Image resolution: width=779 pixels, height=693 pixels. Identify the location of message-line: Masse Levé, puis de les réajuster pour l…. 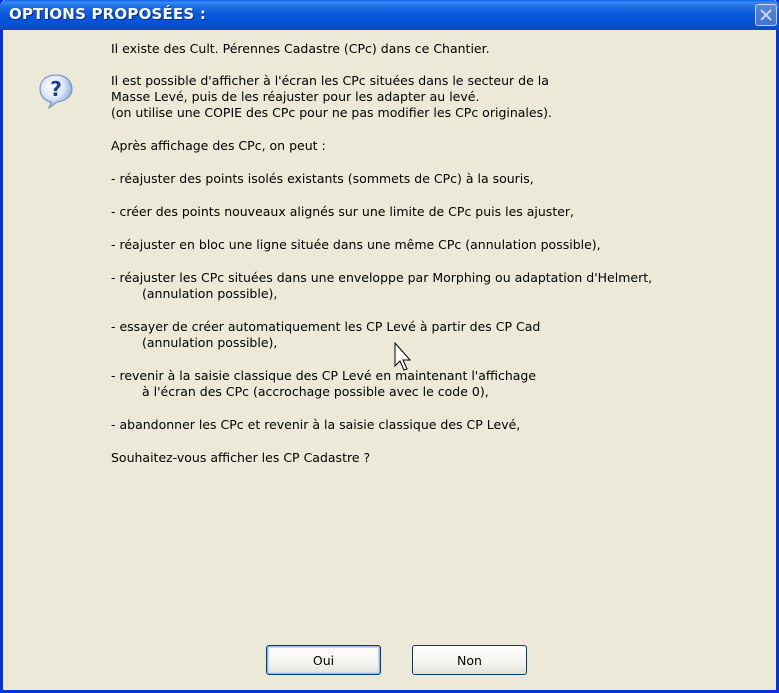
(295, 96).